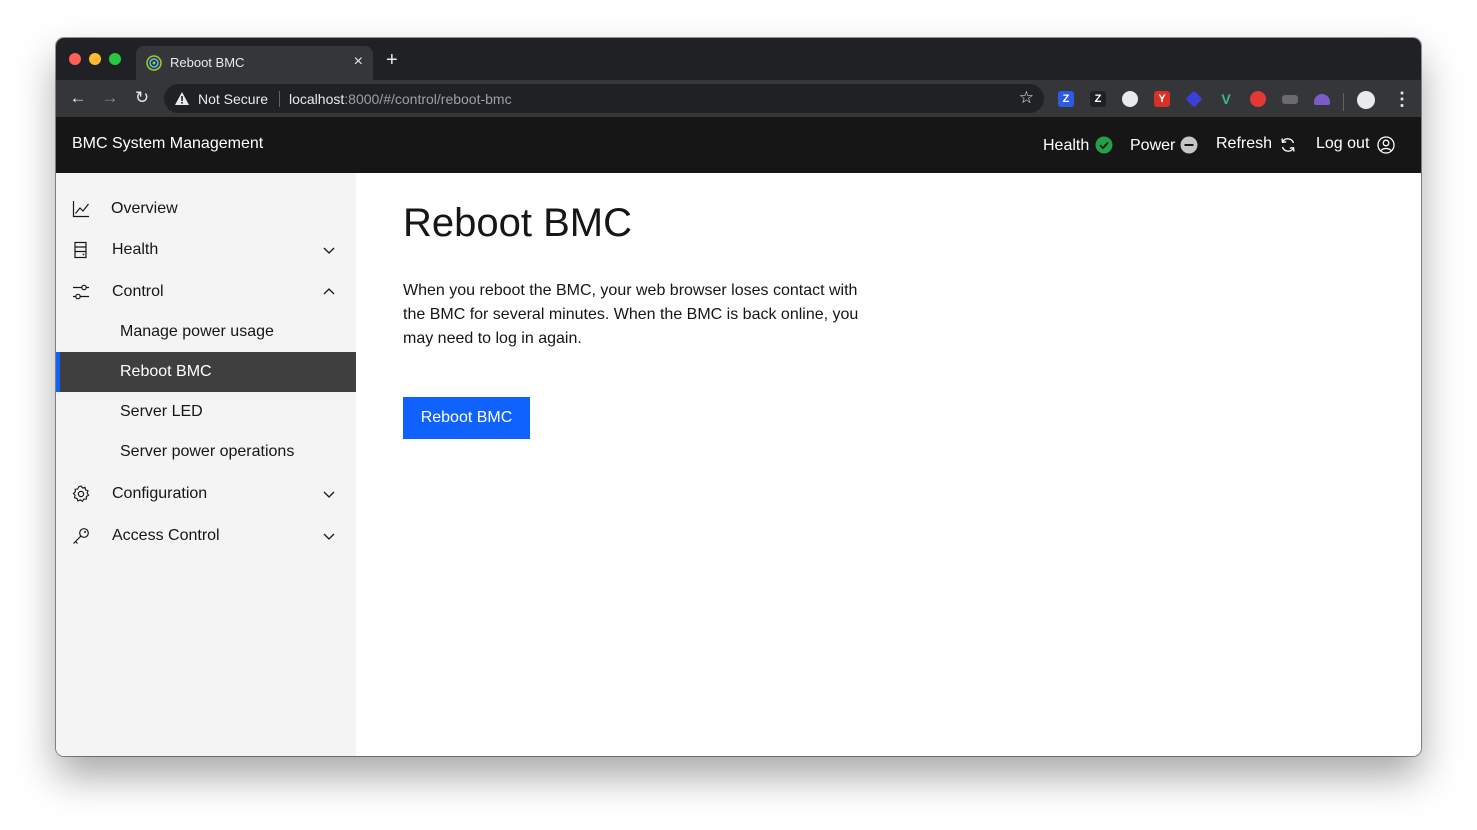 The height and width of the screenshot is (830, 1477). I want to click on minimize-window-button, so click(95, 59).